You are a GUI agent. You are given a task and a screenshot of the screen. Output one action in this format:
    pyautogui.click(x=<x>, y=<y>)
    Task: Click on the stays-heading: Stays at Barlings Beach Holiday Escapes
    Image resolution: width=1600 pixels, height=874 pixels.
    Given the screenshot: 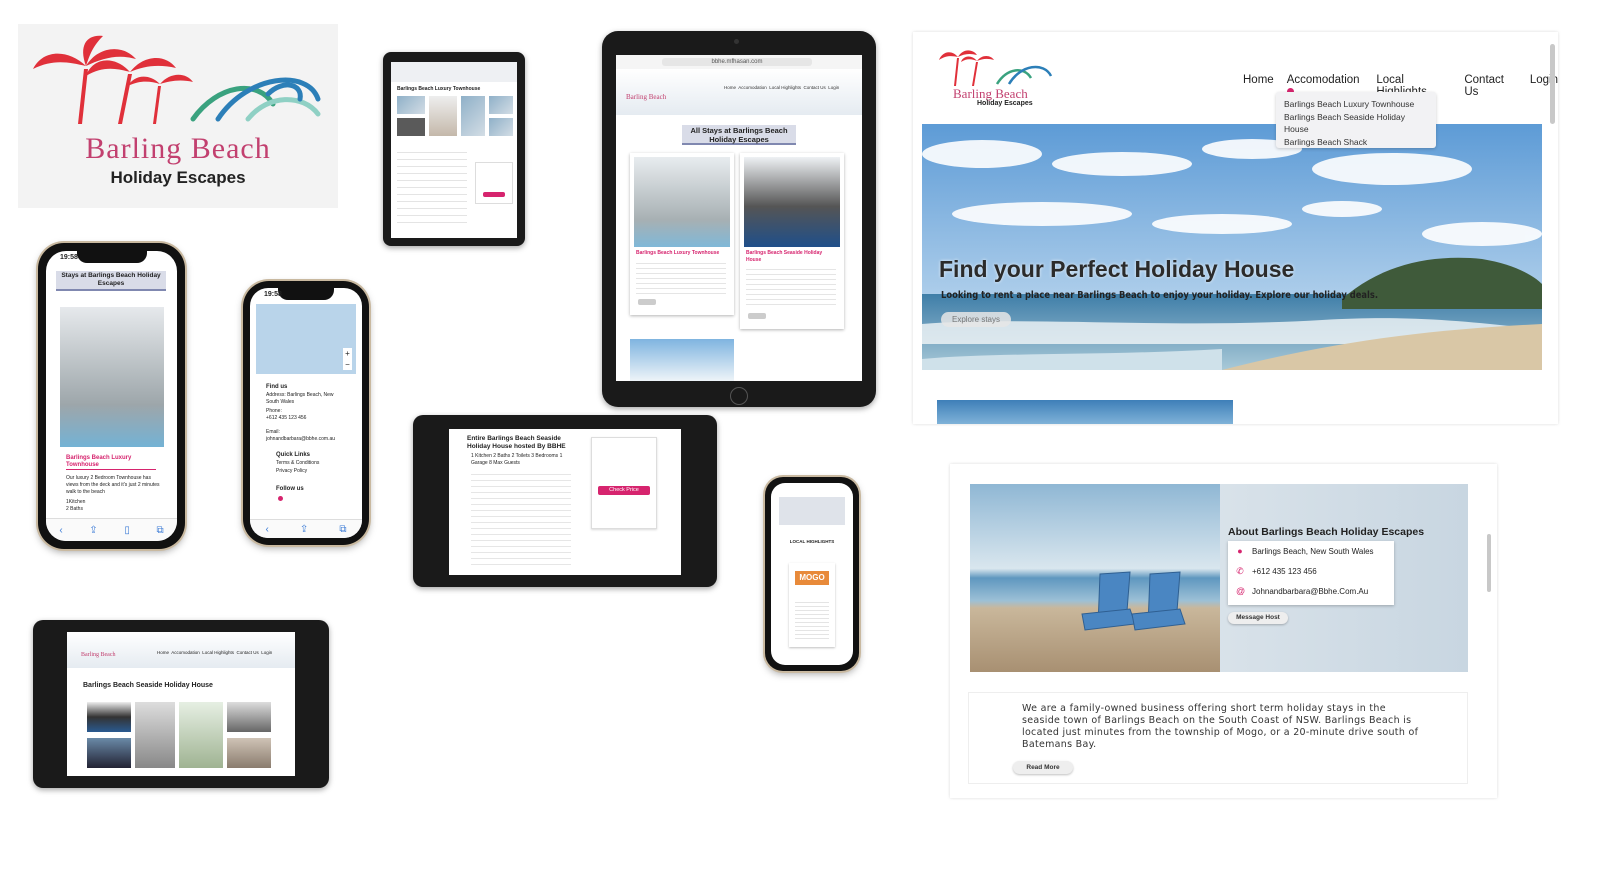 What is the action you would take?
    pyautogui.click(x=111, y=281)
    